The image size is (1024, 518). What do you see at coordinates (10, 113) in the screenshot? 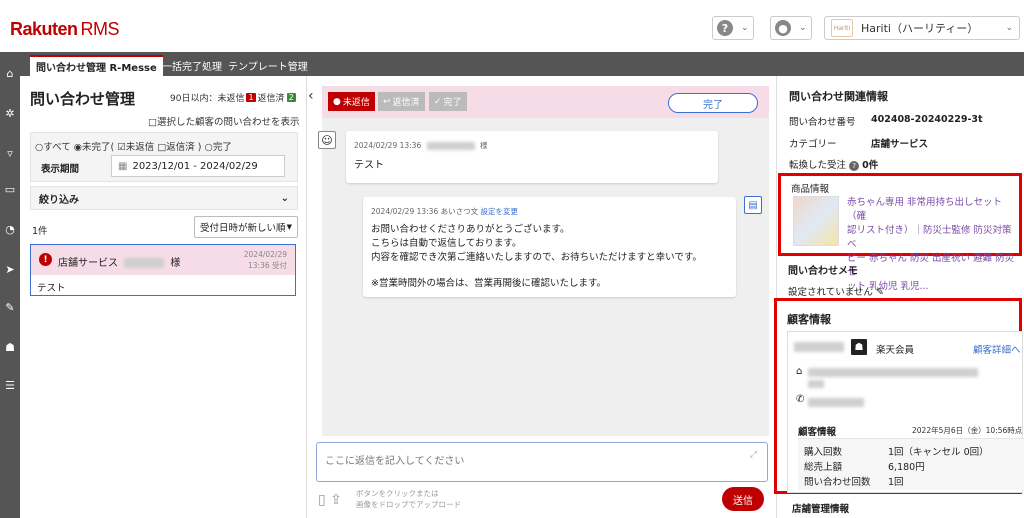
I see `gear-icon: ✲` at bounding box center [10, 113].